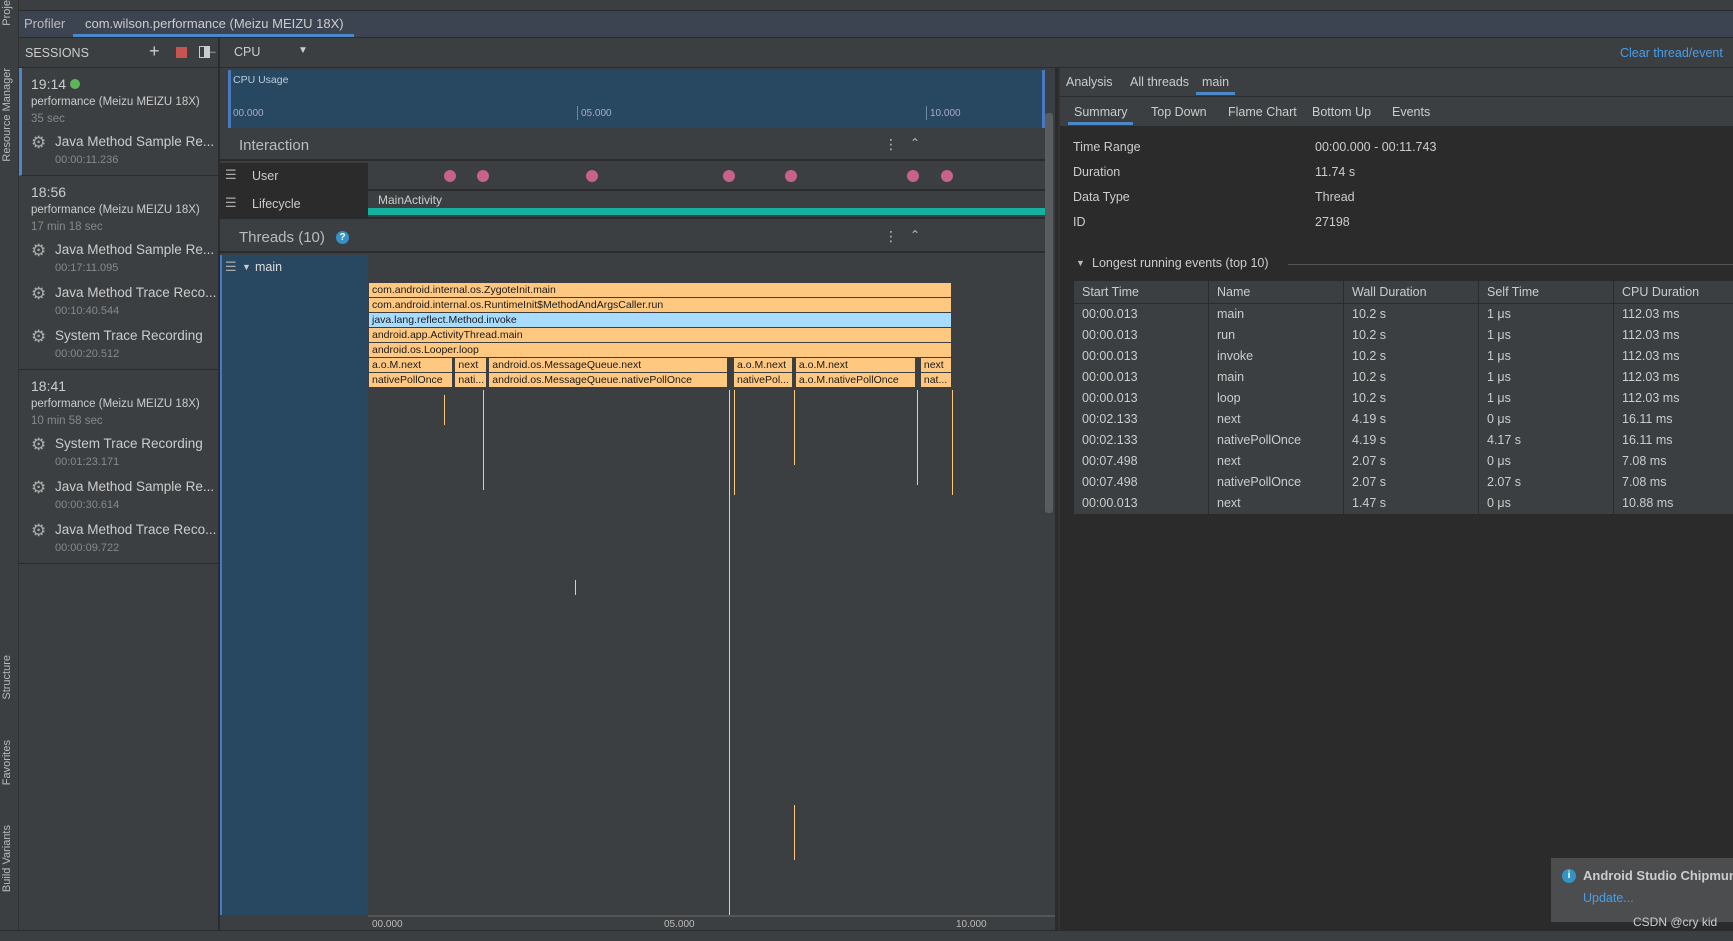 The image size is (1733, 941). Describe the element at coordinates (214, 23) in the screenshot. I see `tab-session: com.wilson.performance (Meizu MEIZU 18X)` at that location.